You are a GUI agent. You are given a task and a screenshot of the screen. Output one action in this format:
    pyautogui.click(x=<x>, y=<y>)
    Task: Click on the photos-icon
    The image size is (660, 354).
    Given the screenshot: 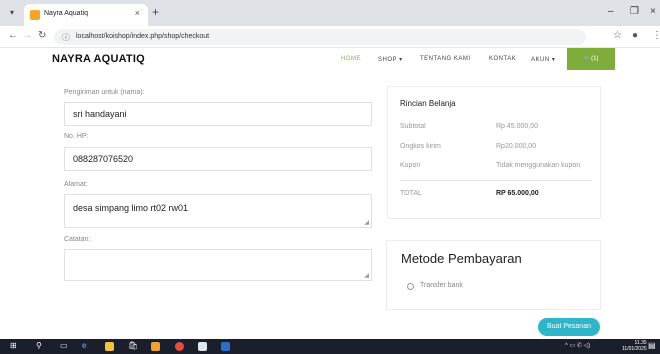 What is the action you would take?
    pyautogui.click(x=202, y=346)
    